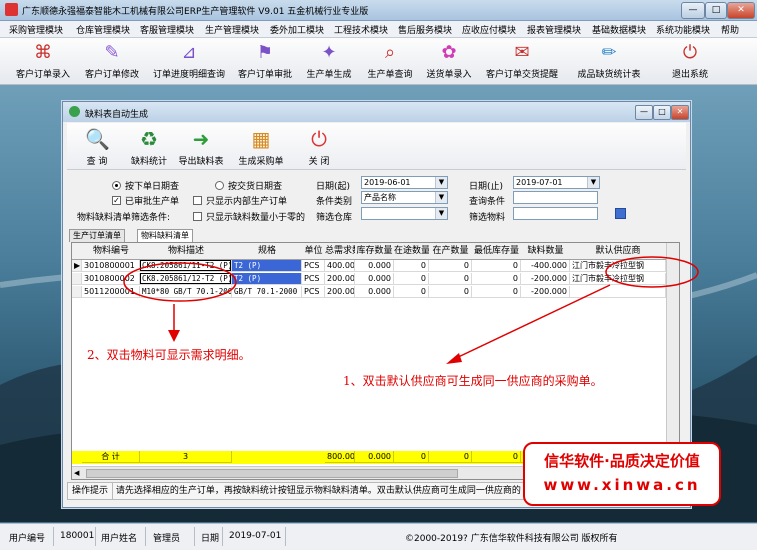 The image size is (757, 550). What do you see at coordinates (111, 266) in the screenshot?
I see `table-cell: 3010800001` at bounding box center [111, 266].